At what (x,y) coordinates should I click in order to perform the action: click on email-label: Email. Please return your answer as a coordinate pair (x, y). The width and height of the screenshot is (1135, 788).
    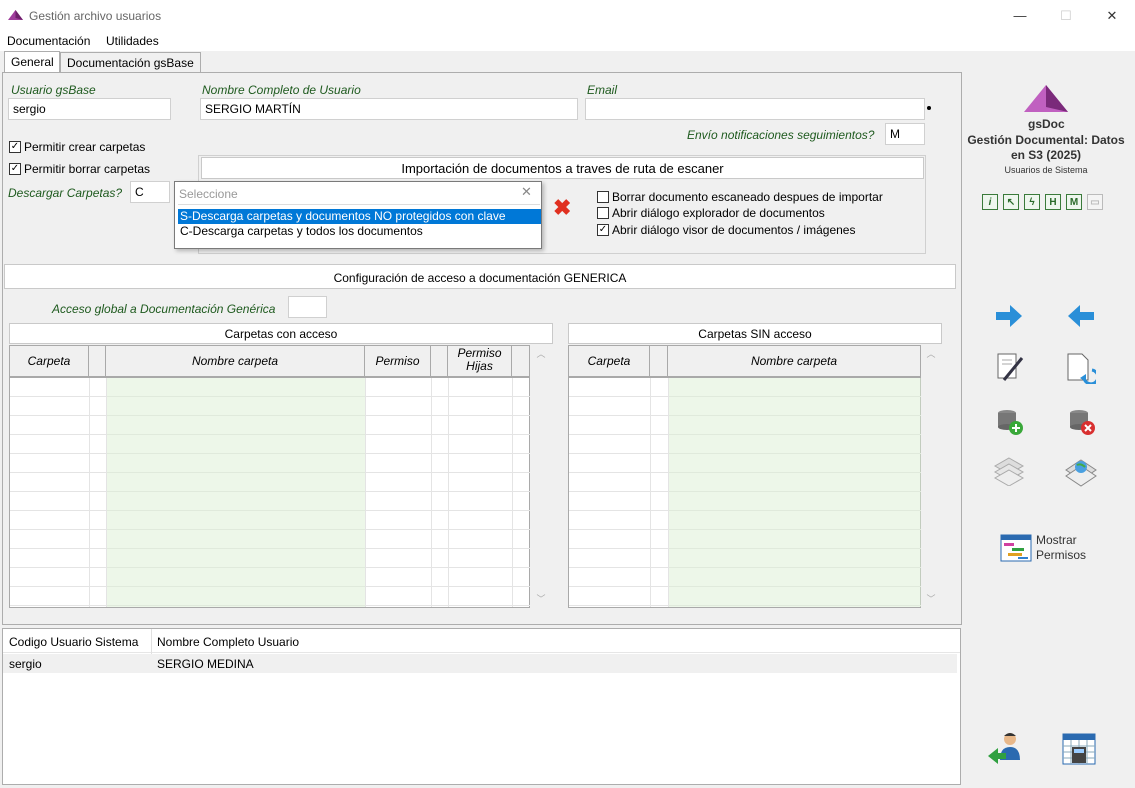
    Looking at the image, I should click on (602, 90).